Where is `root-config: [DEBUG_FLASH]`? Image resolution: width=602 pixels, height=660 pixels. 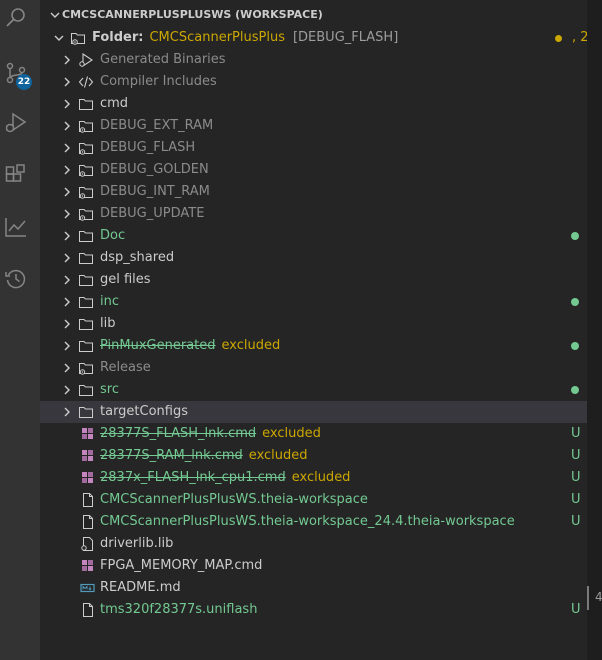 root-config: [DEBUG_FLASH] is located at coordinates (345, 37).